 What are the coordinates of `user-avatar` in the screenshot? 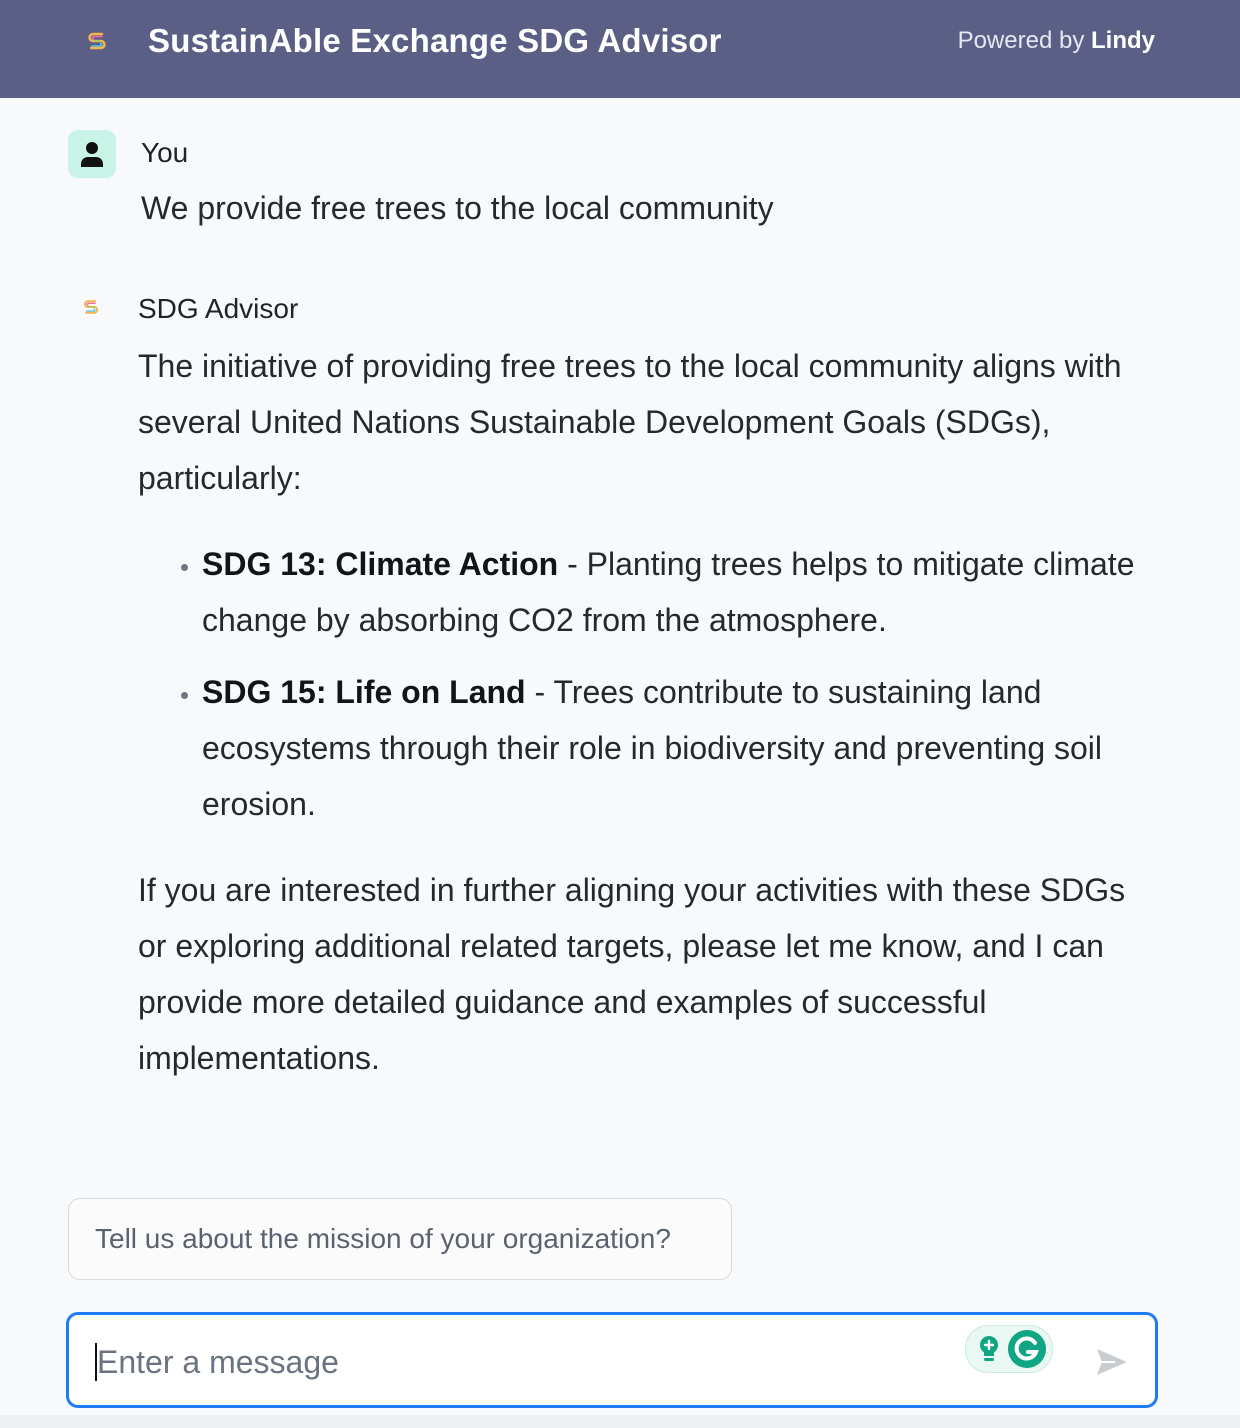 It's located at (92, 154).